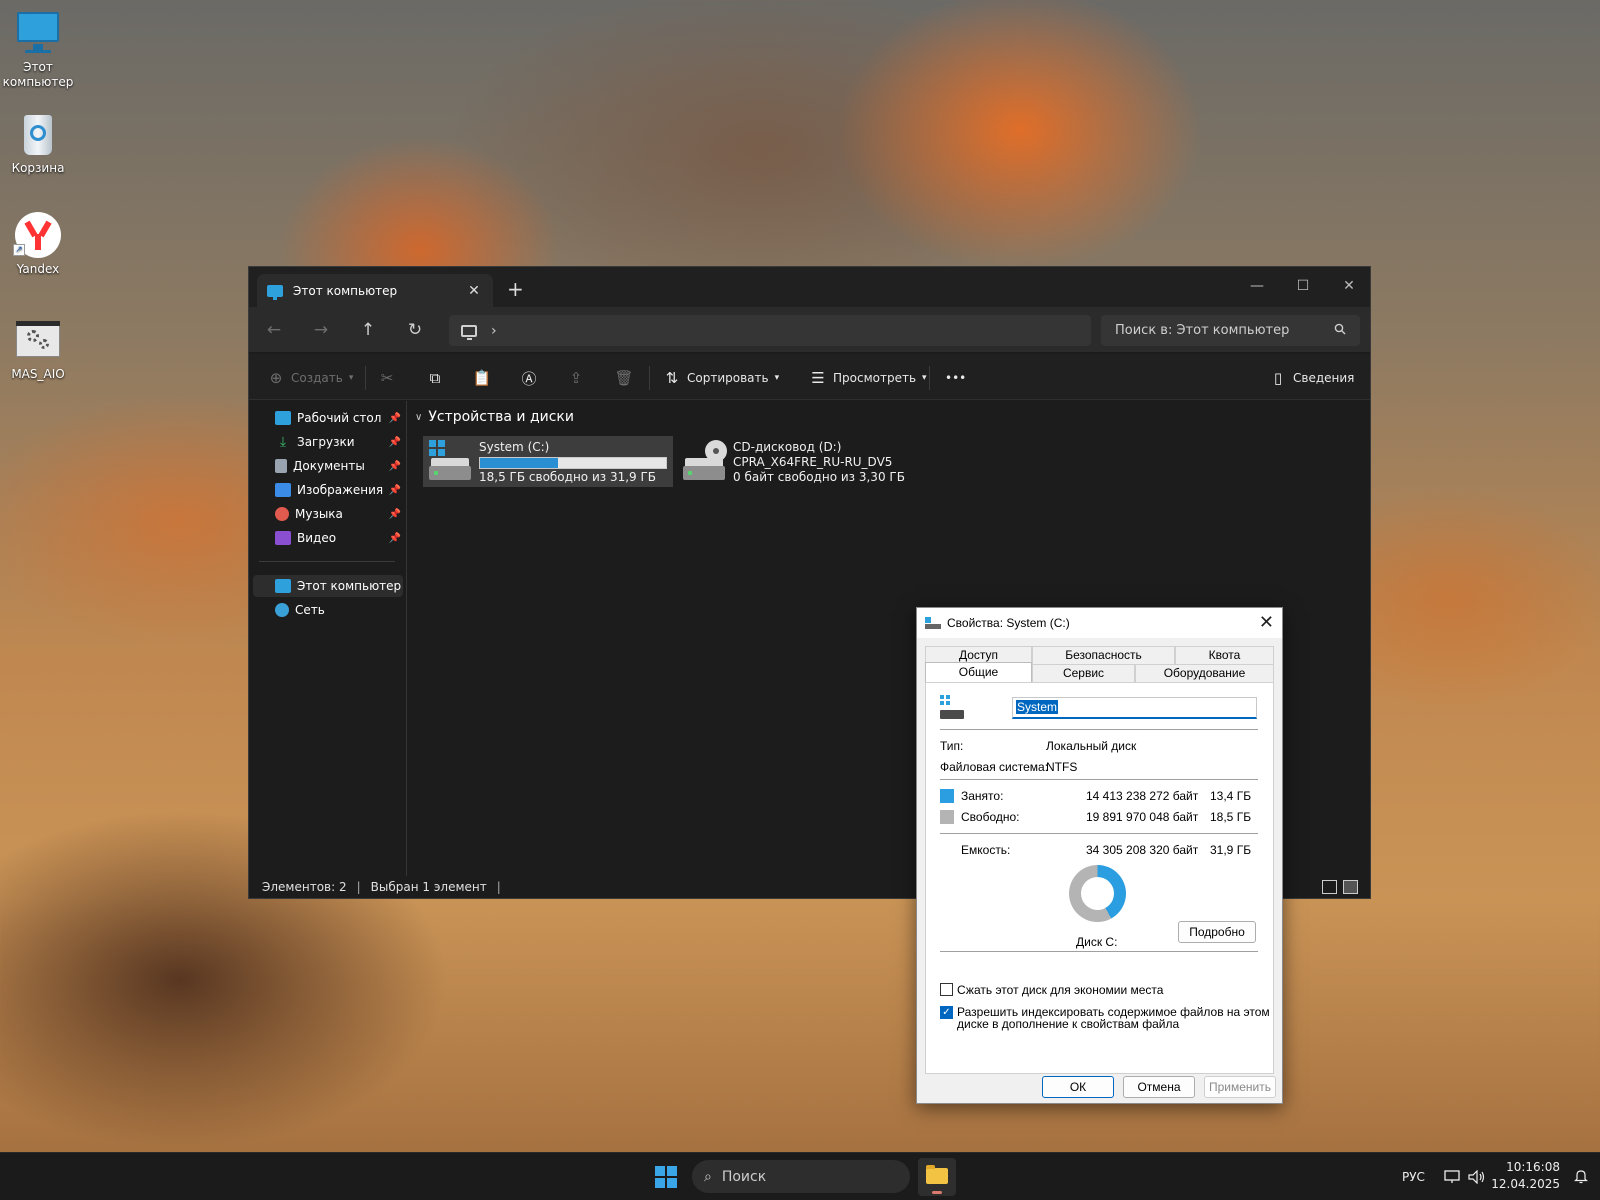 The height and width of the screenshot is (1200, 1600). I want to click on close-dialog-button: ✕, so click(1266, 622).